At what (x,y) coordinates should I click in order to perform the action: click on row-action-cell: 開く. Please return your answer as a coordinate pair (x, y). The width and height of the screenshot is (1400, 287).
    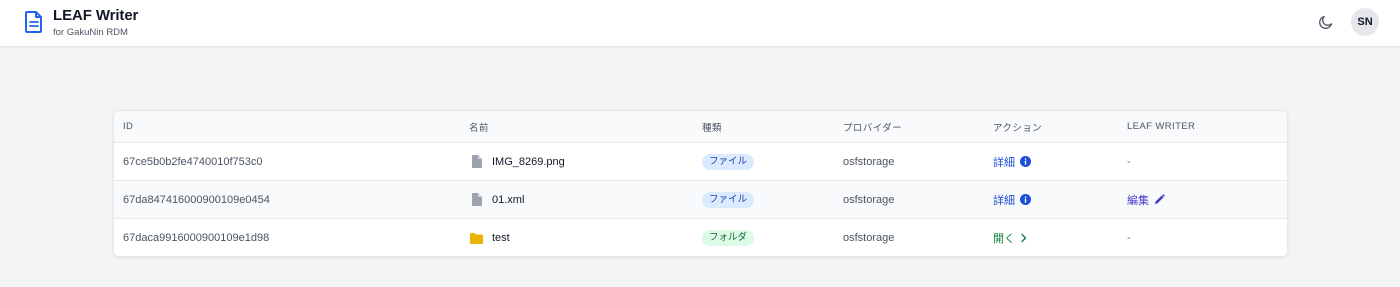
    Looking at the image, I should click on (1010, 237).